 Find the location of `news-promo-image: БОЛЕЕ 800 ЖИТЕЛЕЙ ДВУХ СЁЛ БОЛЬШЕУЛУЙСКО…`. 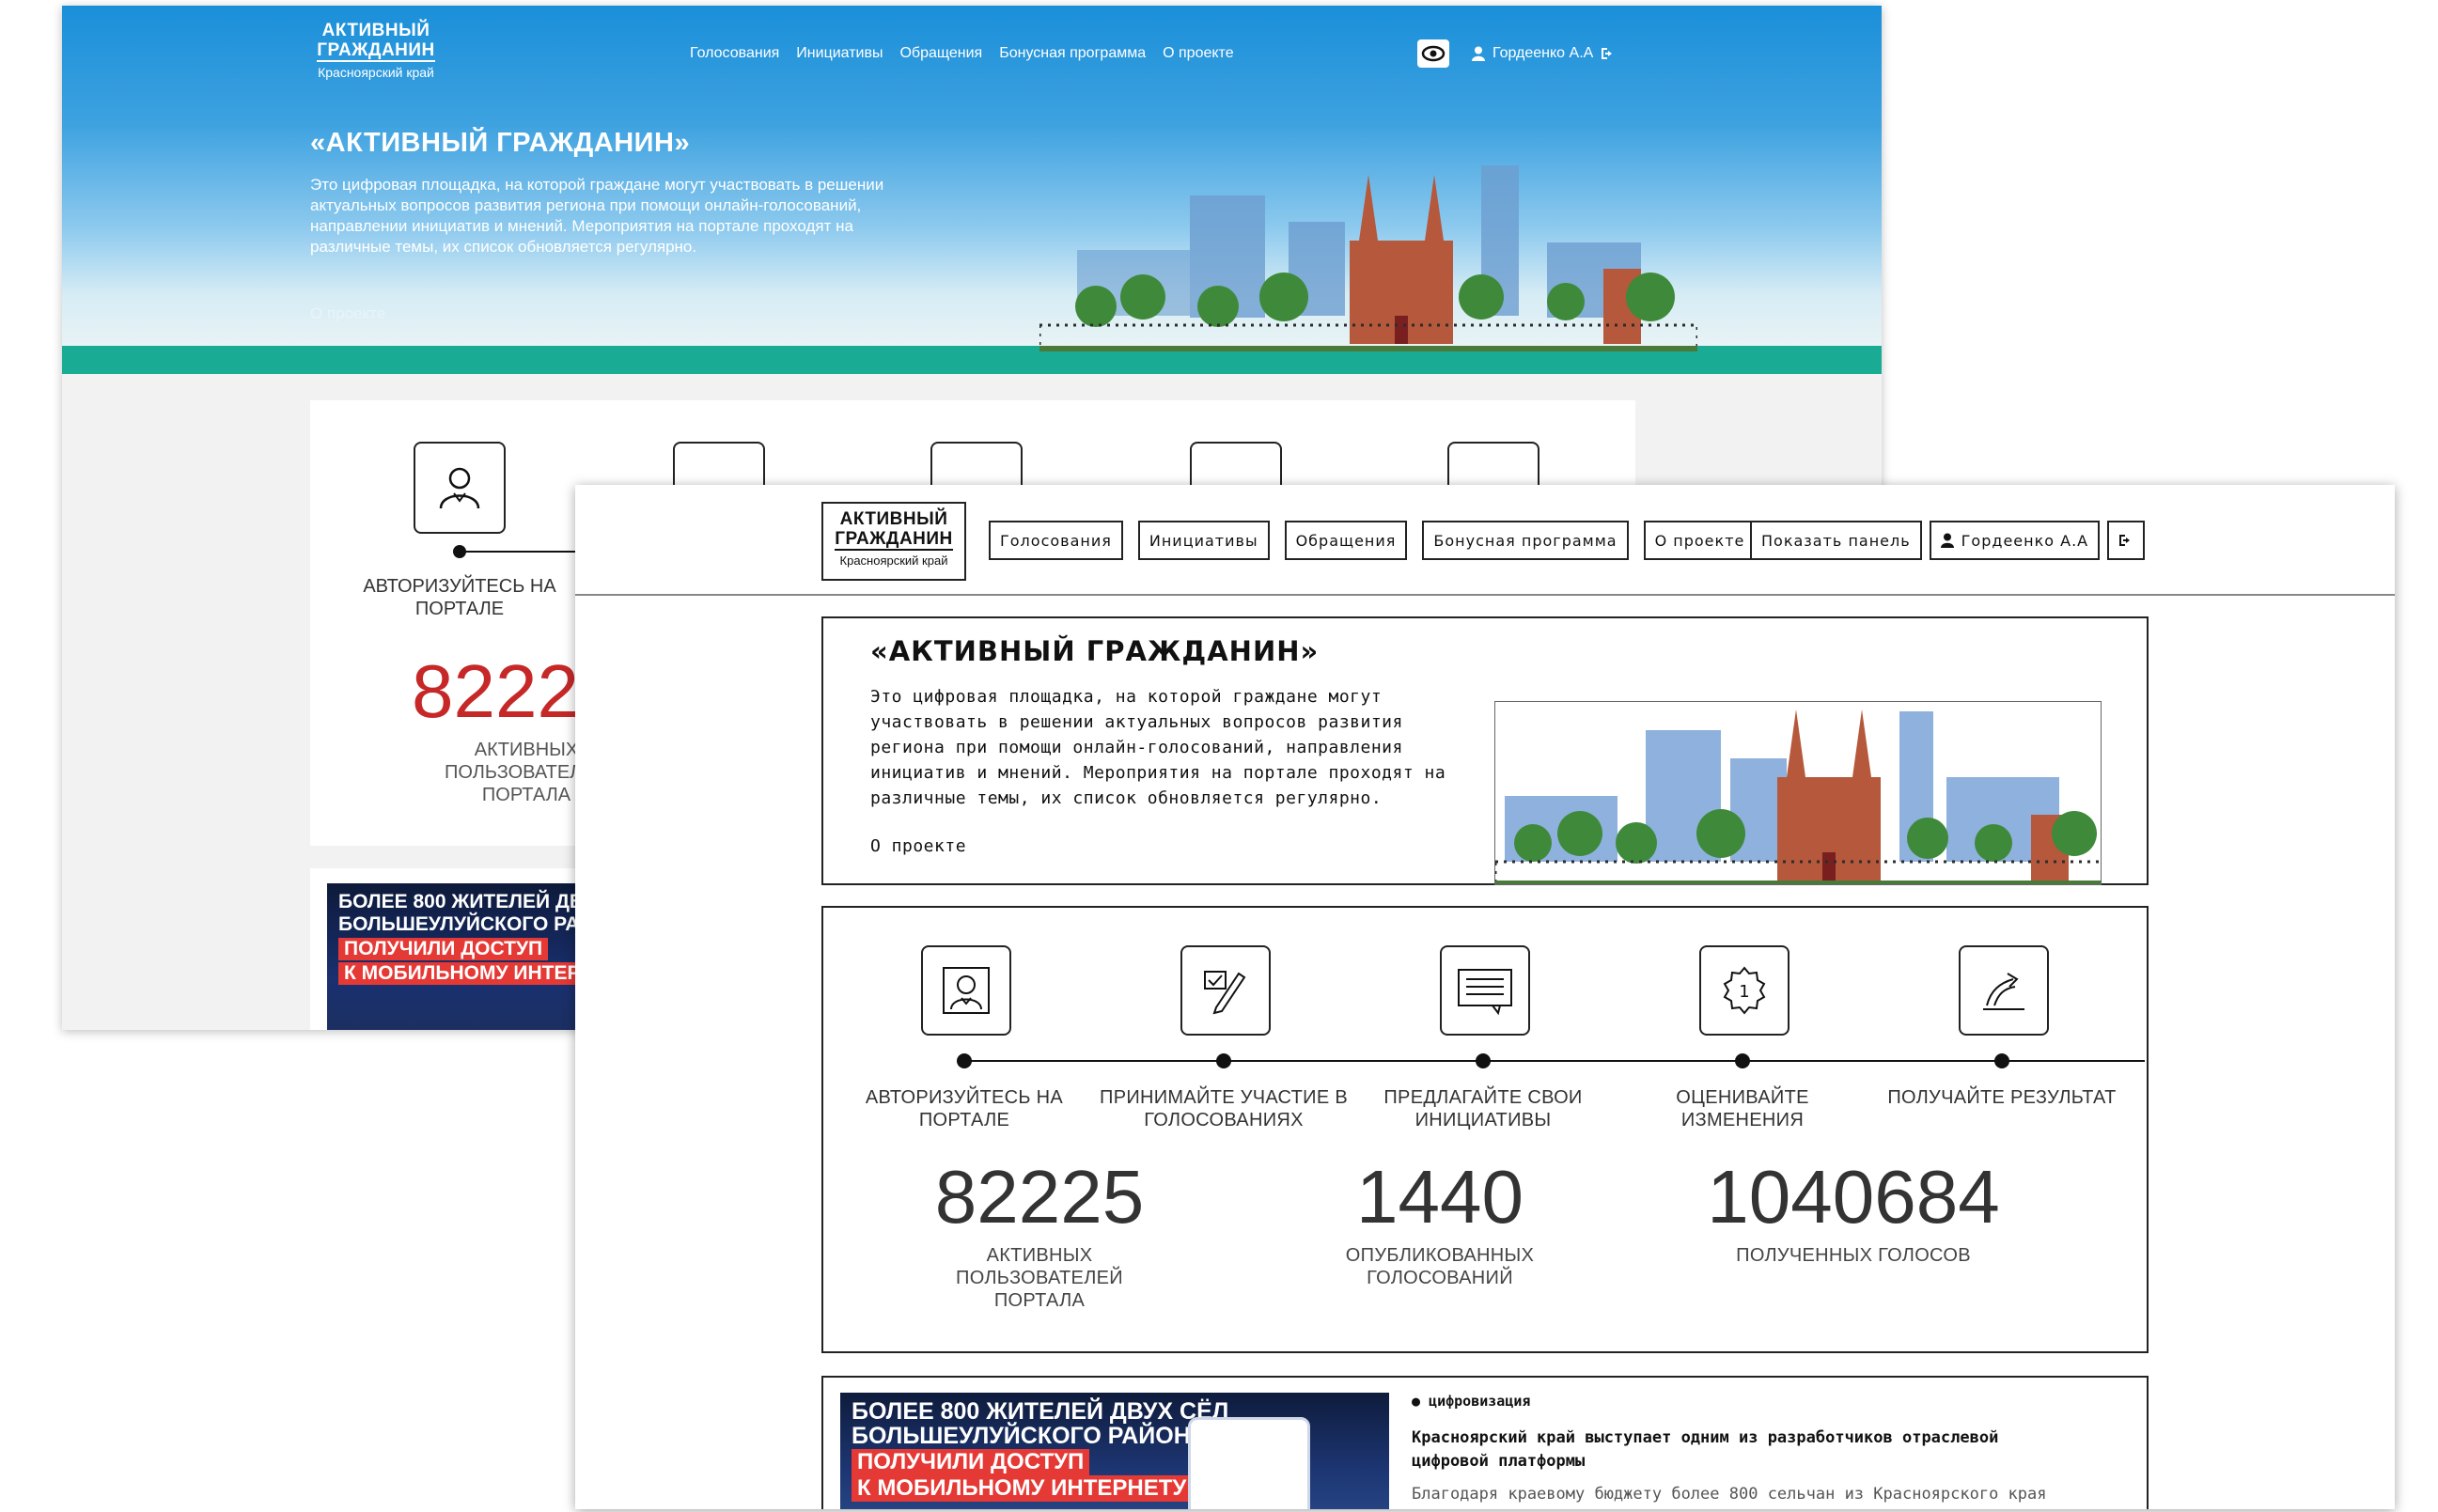

news-promo-image: БОЛЕЕ 800 ЖИТЕЛЕЙ ДВУХ СЁЛ БОЛЬШЕУЛУЙСКО… is located at coordinates (1114, 1451).